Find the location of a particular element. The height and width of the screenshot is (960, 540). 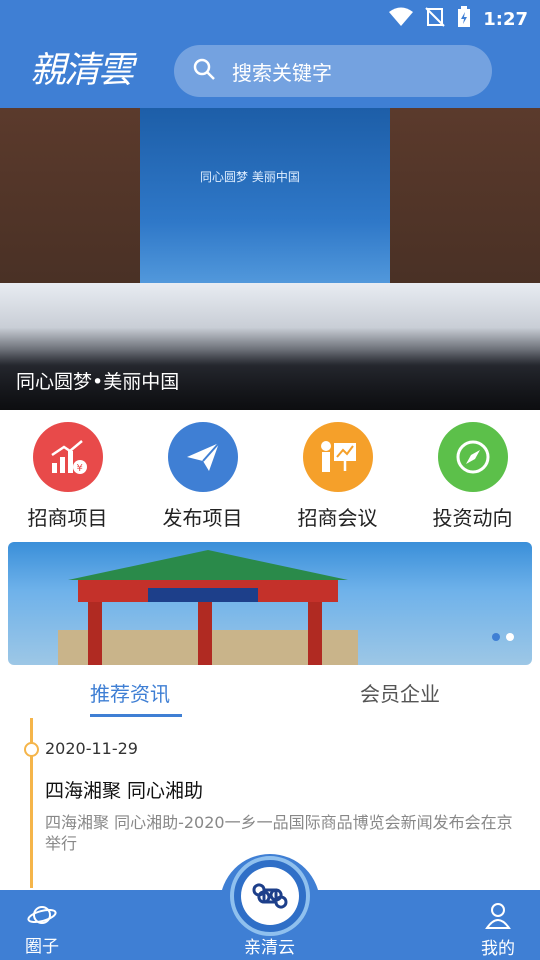

action-label: 招商会议 is located at coordinates (337, 518).